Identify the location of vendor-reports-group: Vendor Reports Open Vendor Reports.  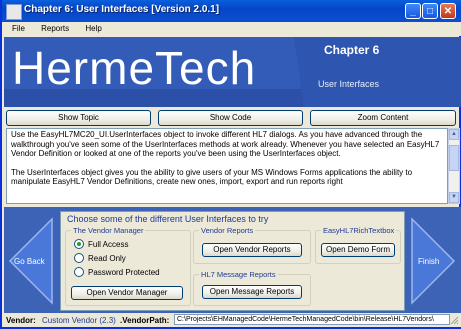
(252, 245).